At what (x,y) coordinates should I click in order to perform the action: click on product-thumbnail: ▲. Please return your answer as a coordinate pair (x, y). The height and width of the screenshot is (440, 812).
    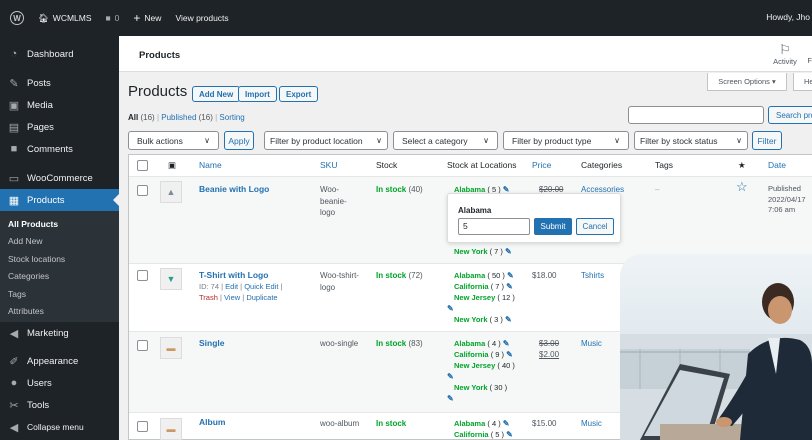
    Looking at the image, I should click on (171, 192).